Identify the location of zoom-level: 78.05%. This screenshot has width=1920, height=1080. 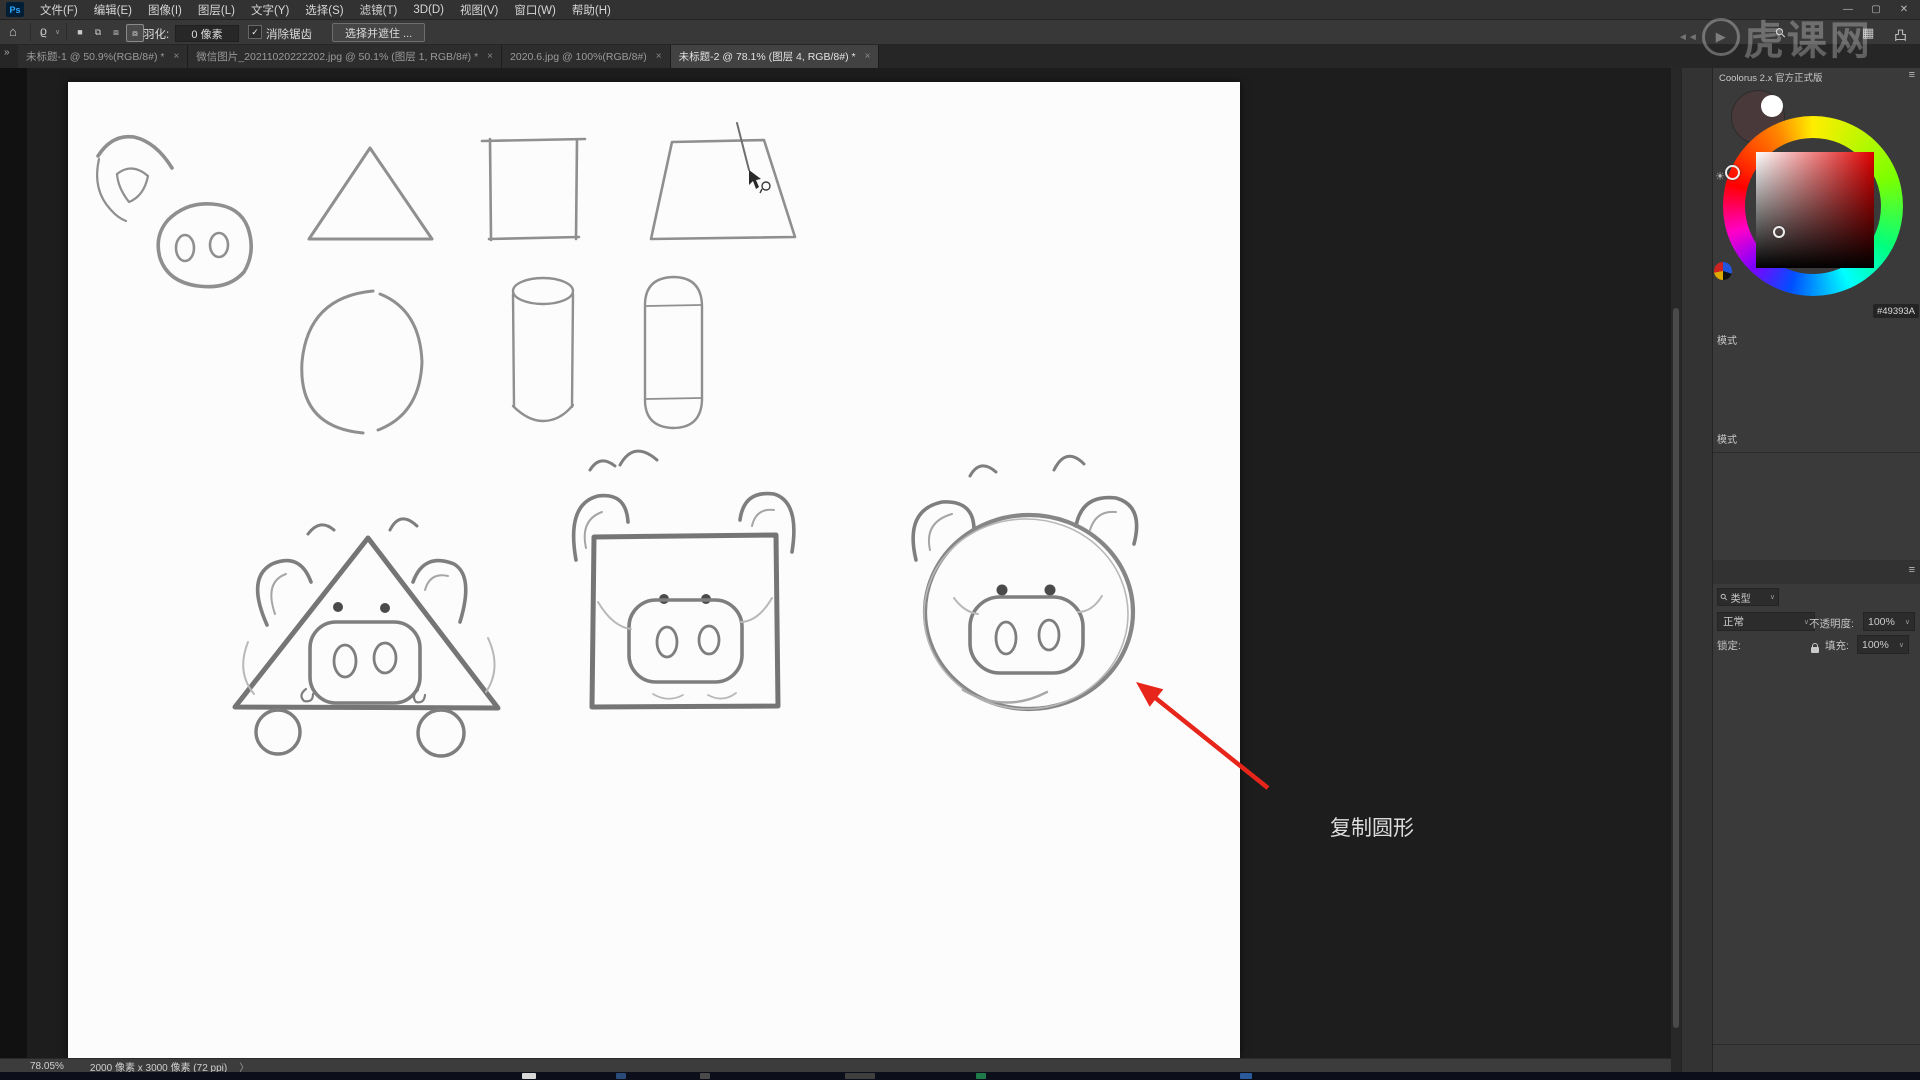
(47, 1066).